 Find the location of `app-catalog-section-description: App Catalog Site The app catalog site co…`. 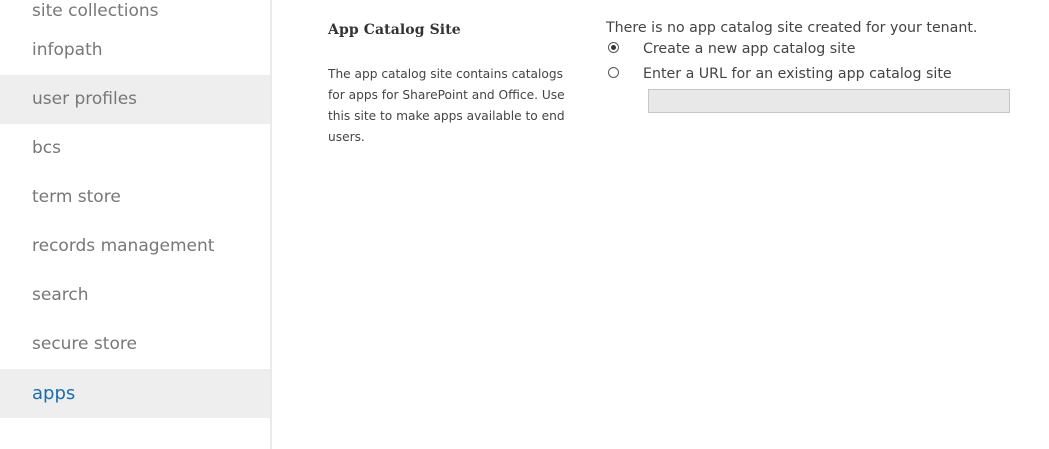

app-catalog-section-description: App Catalog Site The app catalog site co… is located at coordinates (453, 85).